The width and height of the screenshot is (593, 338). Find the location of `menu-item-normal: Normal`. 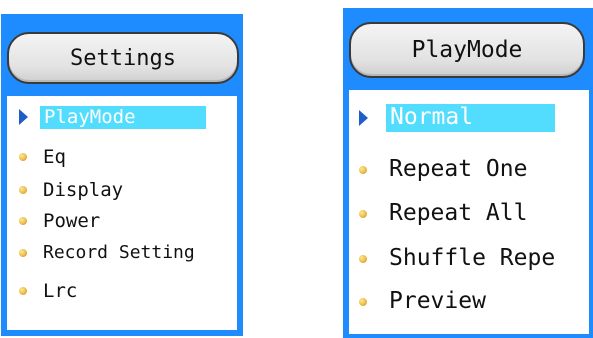

menu-item-normal: Normal is located at coordinates (457, 118).